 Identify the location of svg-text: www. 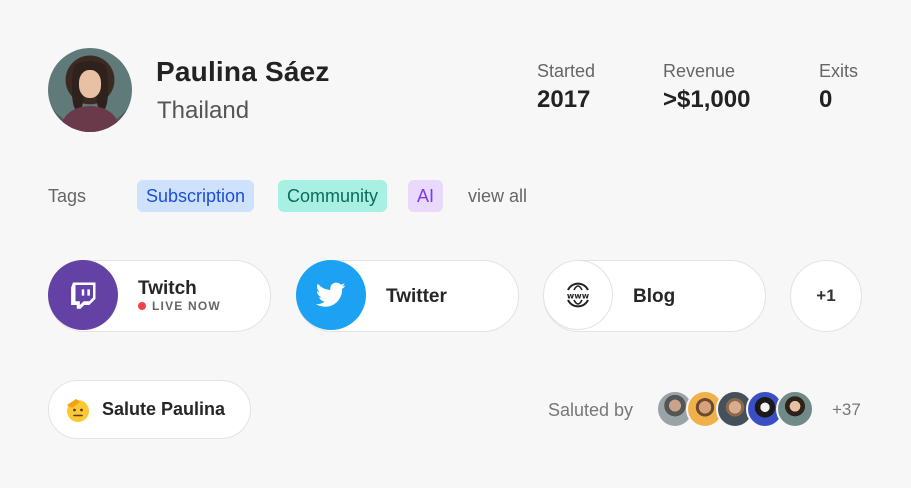
(578, 296).